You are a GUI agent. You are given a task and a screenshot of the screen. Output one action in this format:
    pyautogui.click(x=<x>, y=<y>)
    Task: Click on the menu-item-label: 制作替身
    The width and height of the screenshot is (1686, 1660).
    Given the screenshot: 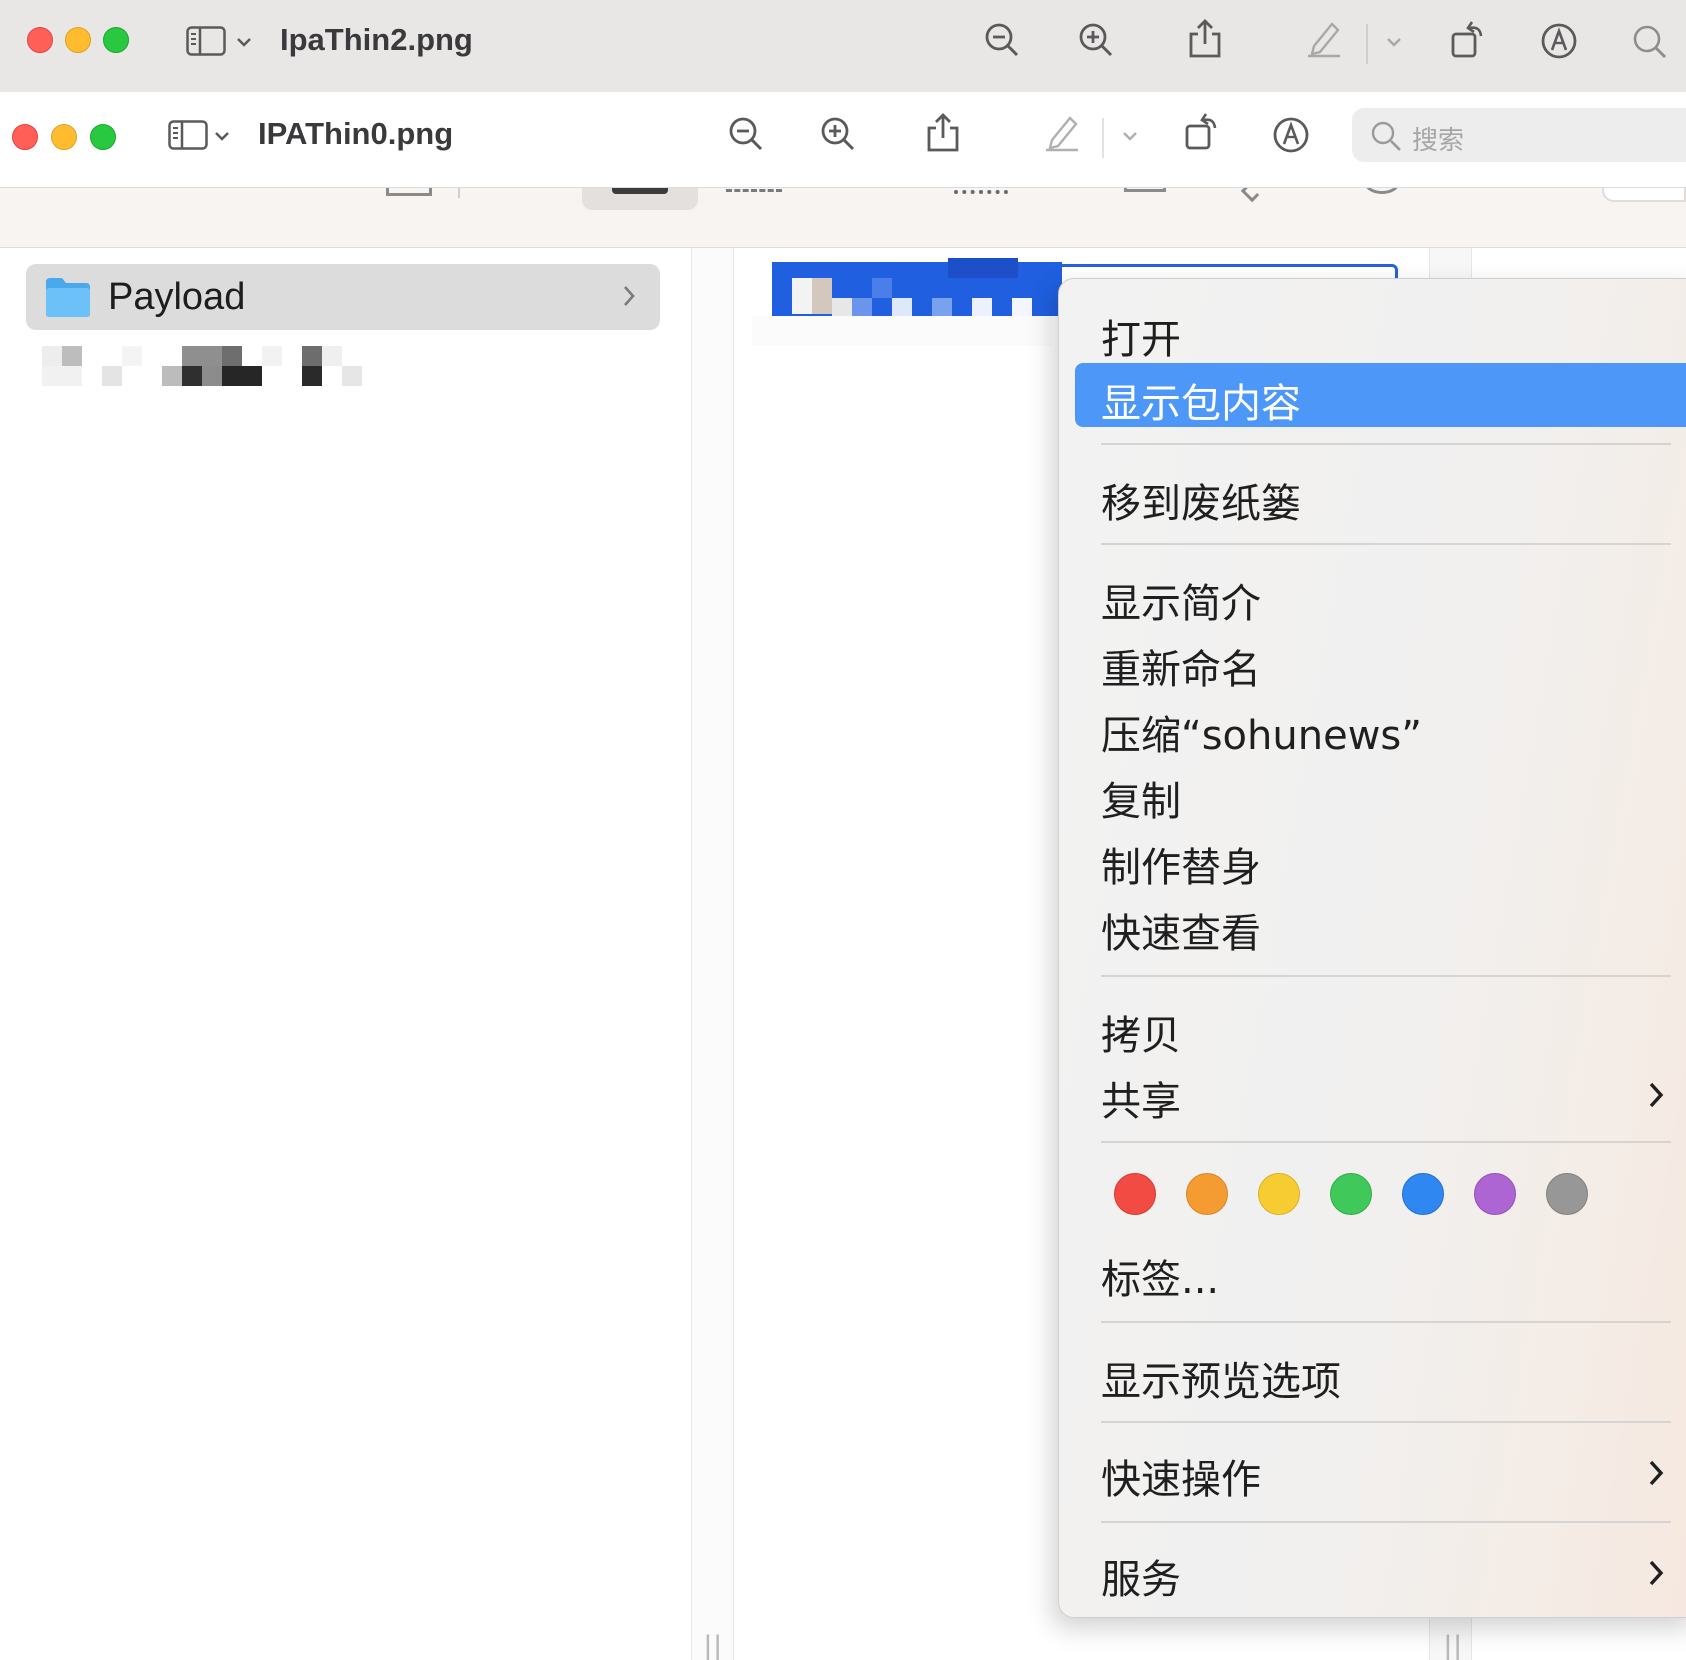 What is the action you would take?
    pyautogui.click(x=1181, y=868)
    